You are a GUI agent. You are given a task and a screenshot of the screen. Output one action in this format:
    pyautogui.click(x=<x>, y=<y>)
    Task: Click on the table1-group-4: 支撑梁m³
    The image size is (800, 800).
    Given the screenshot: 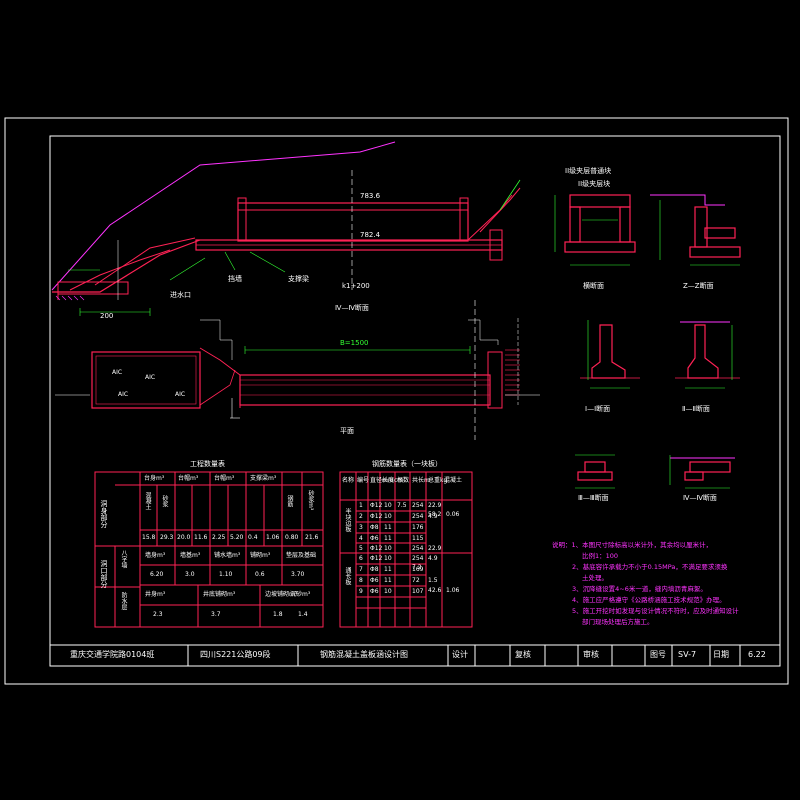 What is the action you would take?
    pyautogui.click(x=263, y=478)
    